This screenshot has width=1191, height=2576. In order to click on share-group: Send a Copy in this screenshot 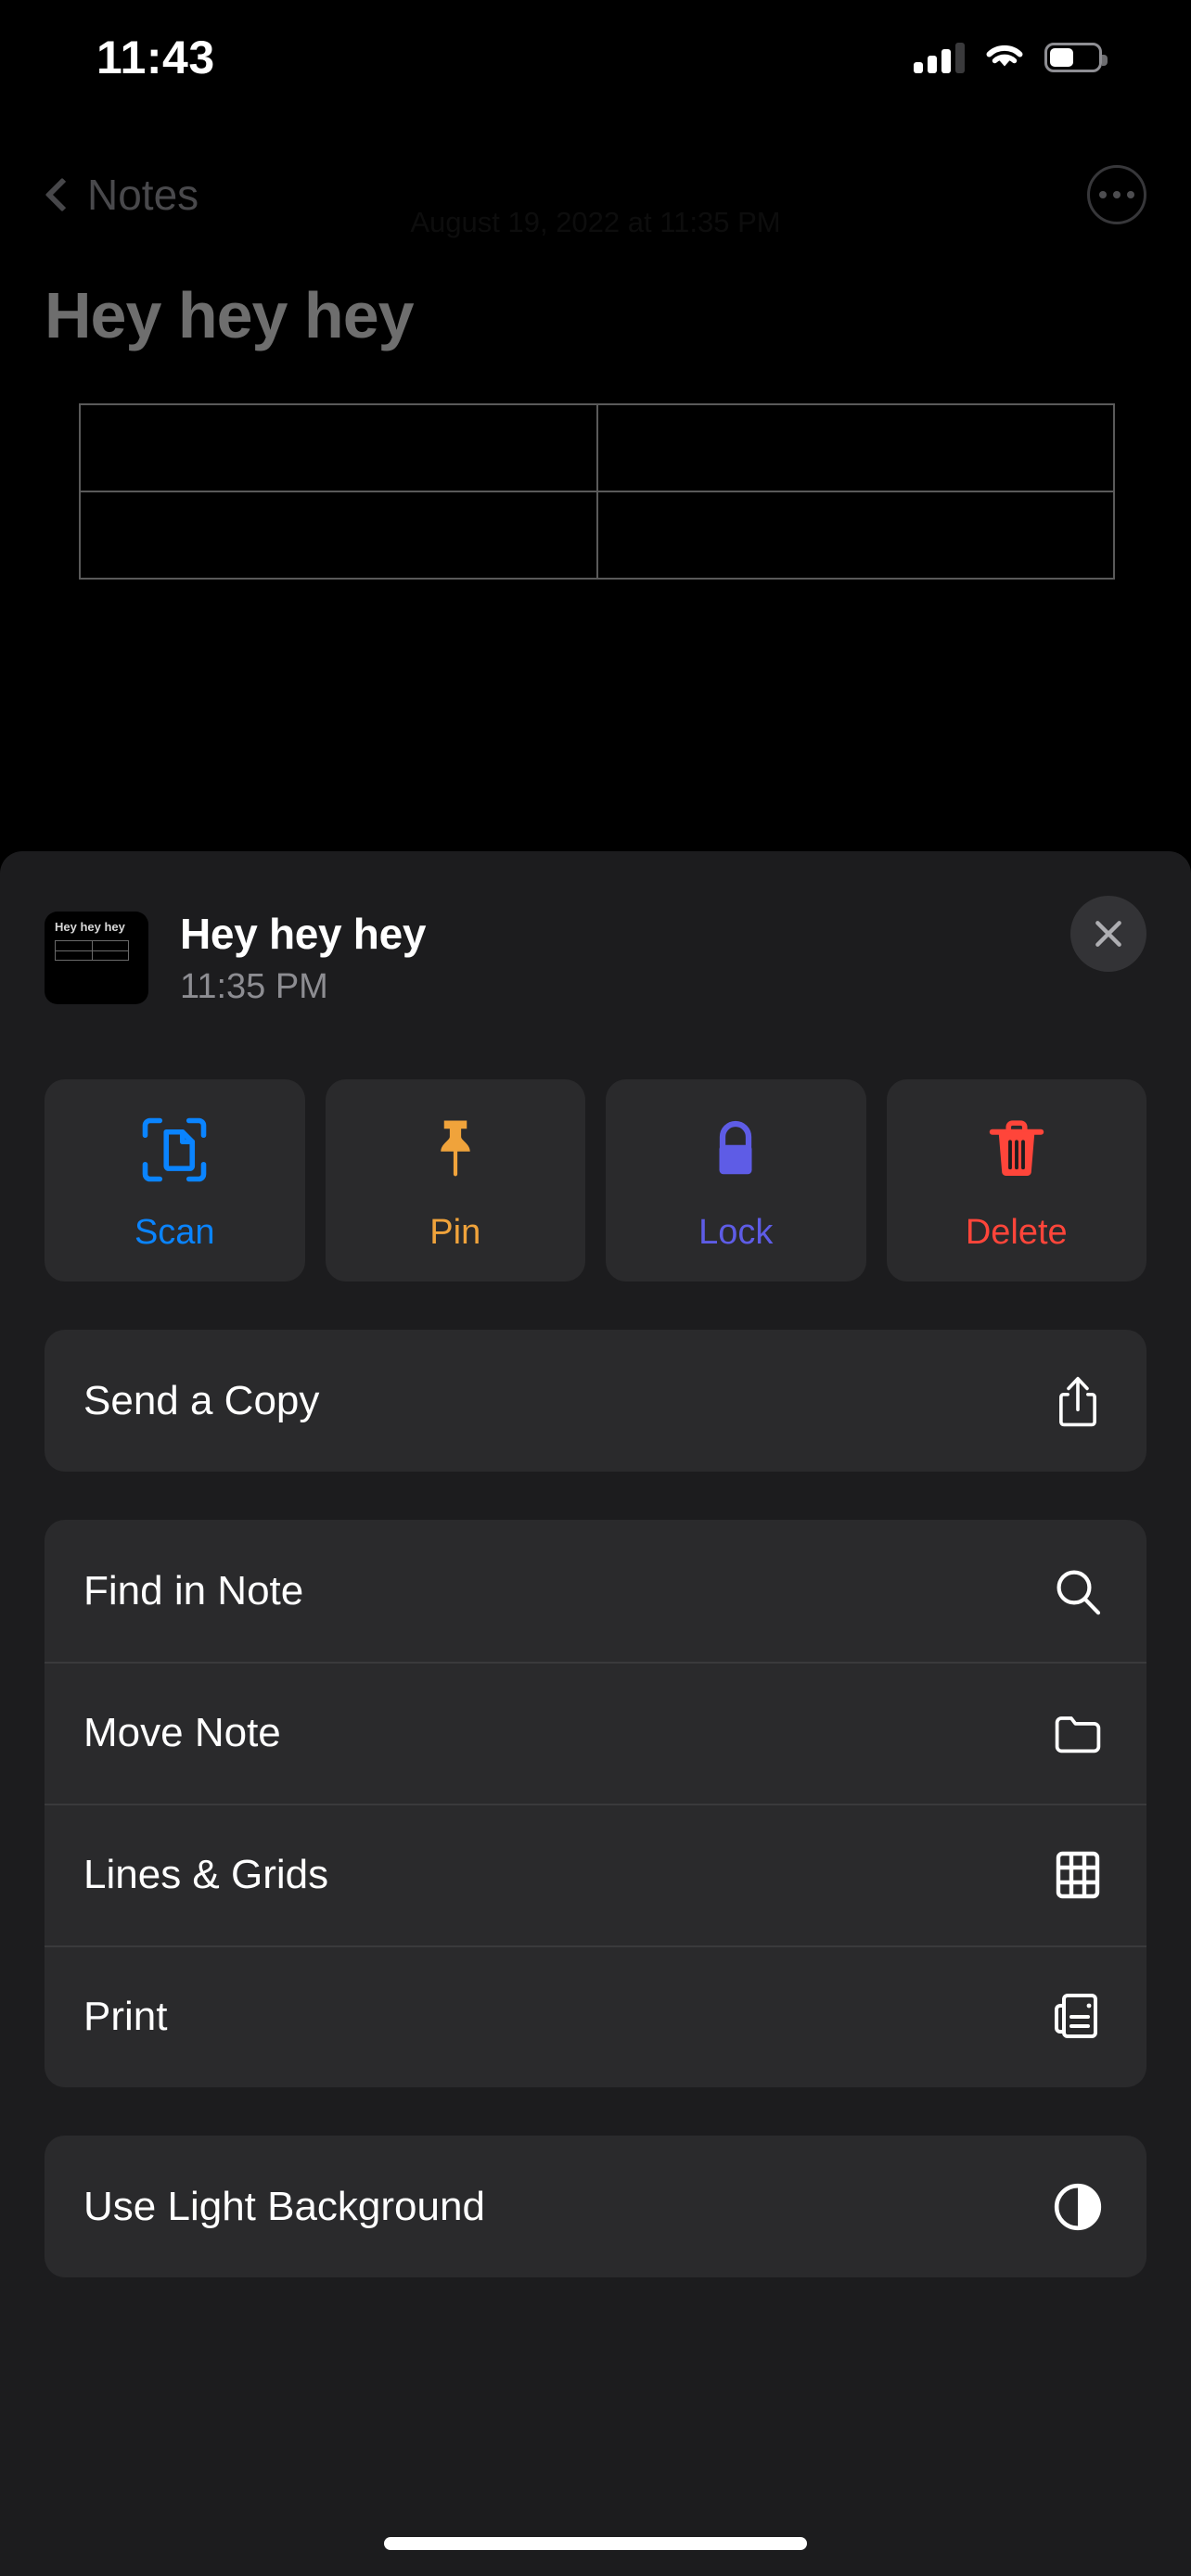, I will do `click(595, 1401)`.